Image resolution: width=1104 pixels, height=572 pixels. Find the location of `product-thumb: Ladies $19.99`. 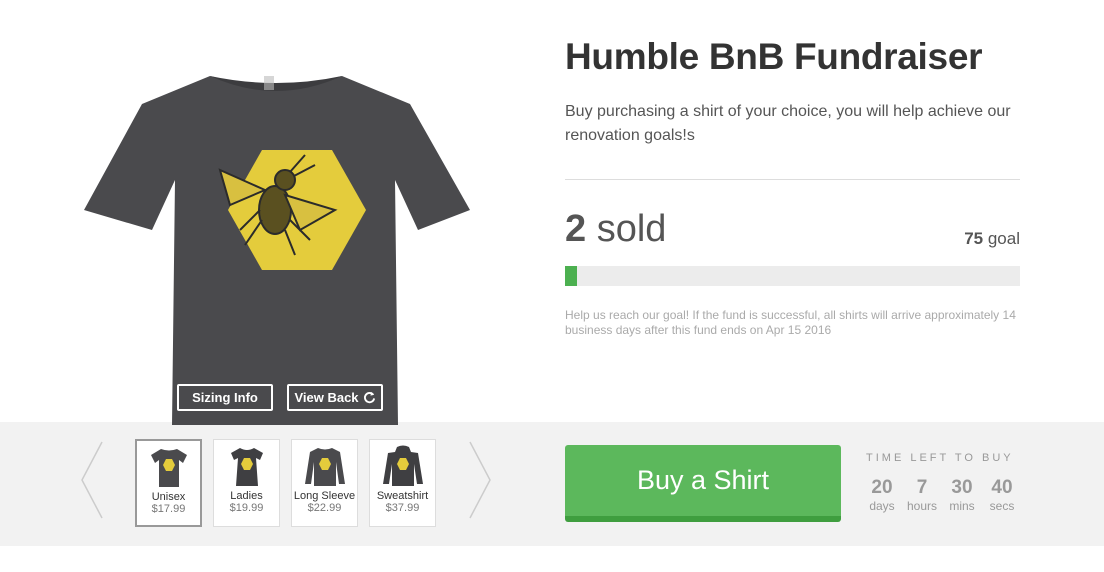

product-thumb: Ladies $19.99 is located at coordinates (246, 483).